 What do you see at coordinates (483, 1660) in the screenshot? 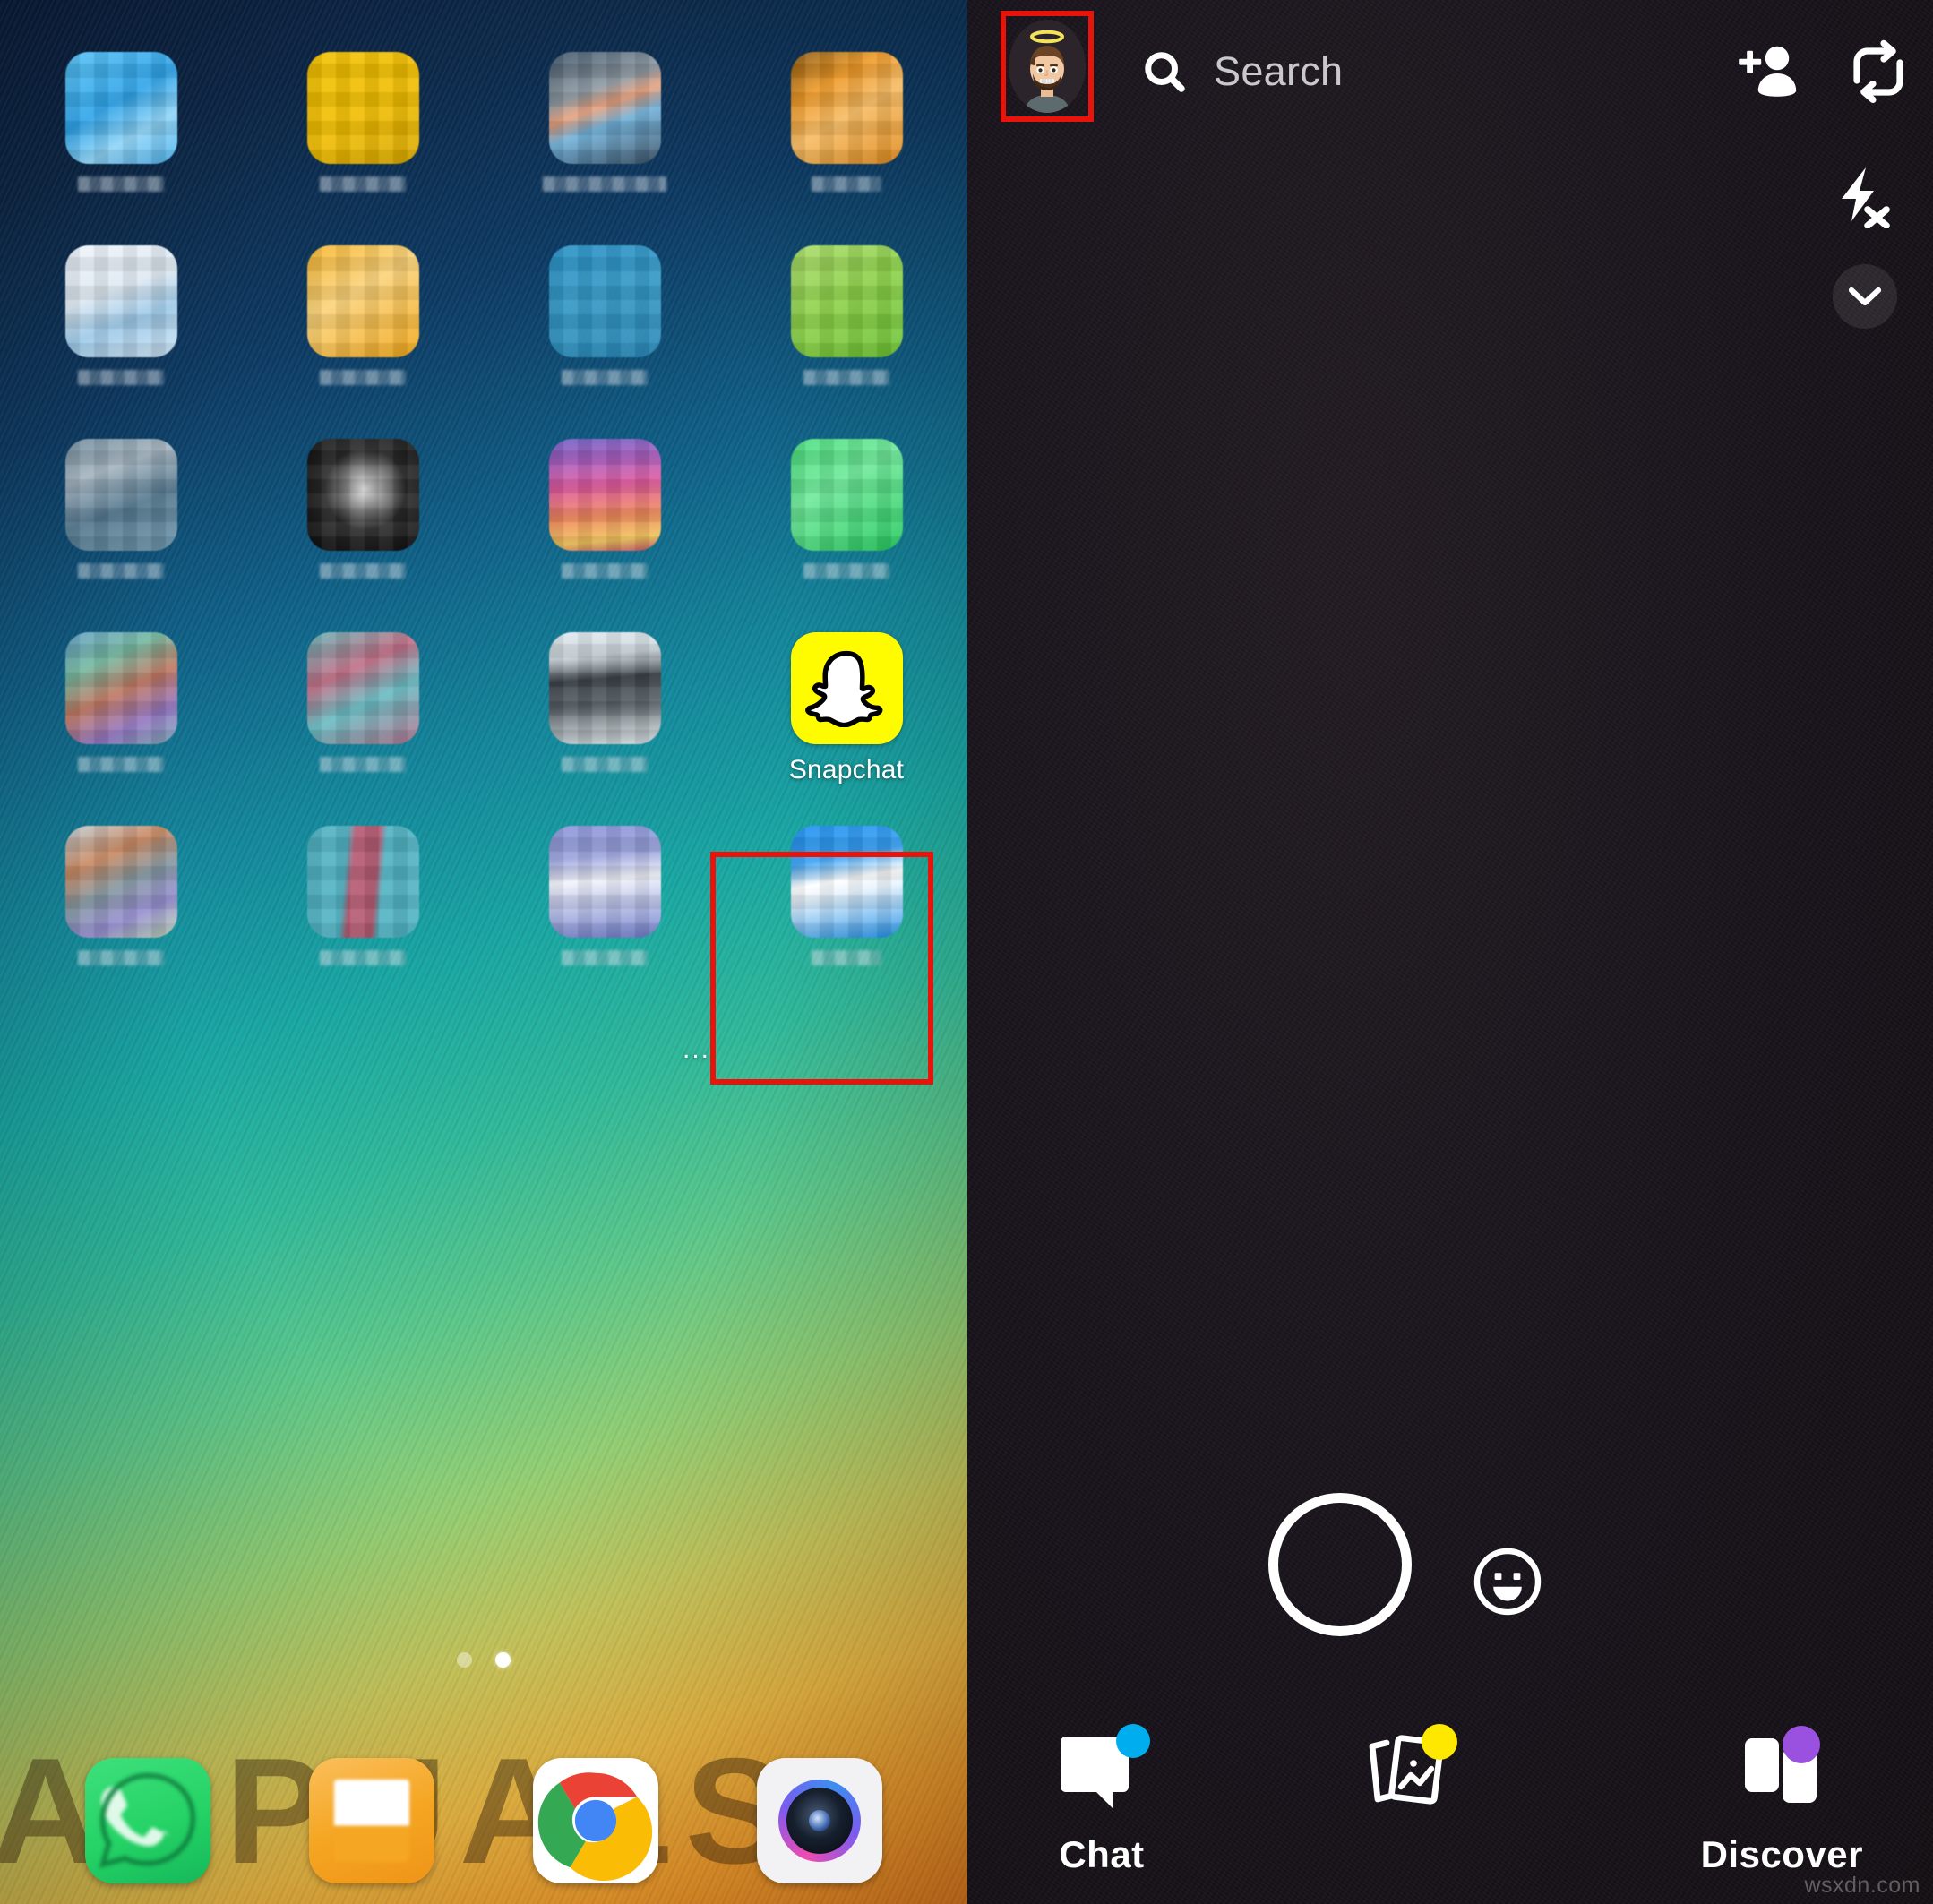
I see `page-indicator` at bounding box center [483, 1660].